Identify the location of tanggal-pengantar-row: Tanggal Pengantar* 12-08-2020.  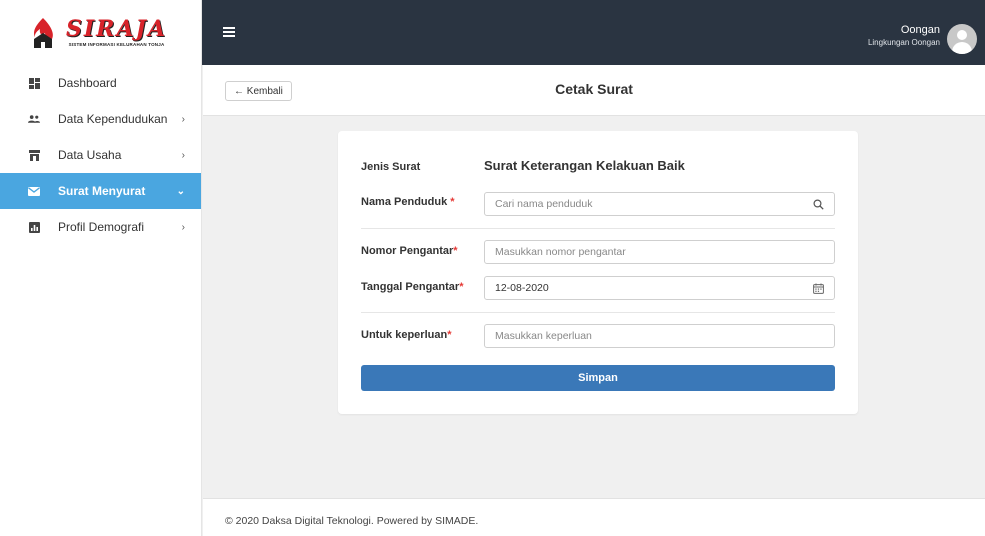
(598, 287).